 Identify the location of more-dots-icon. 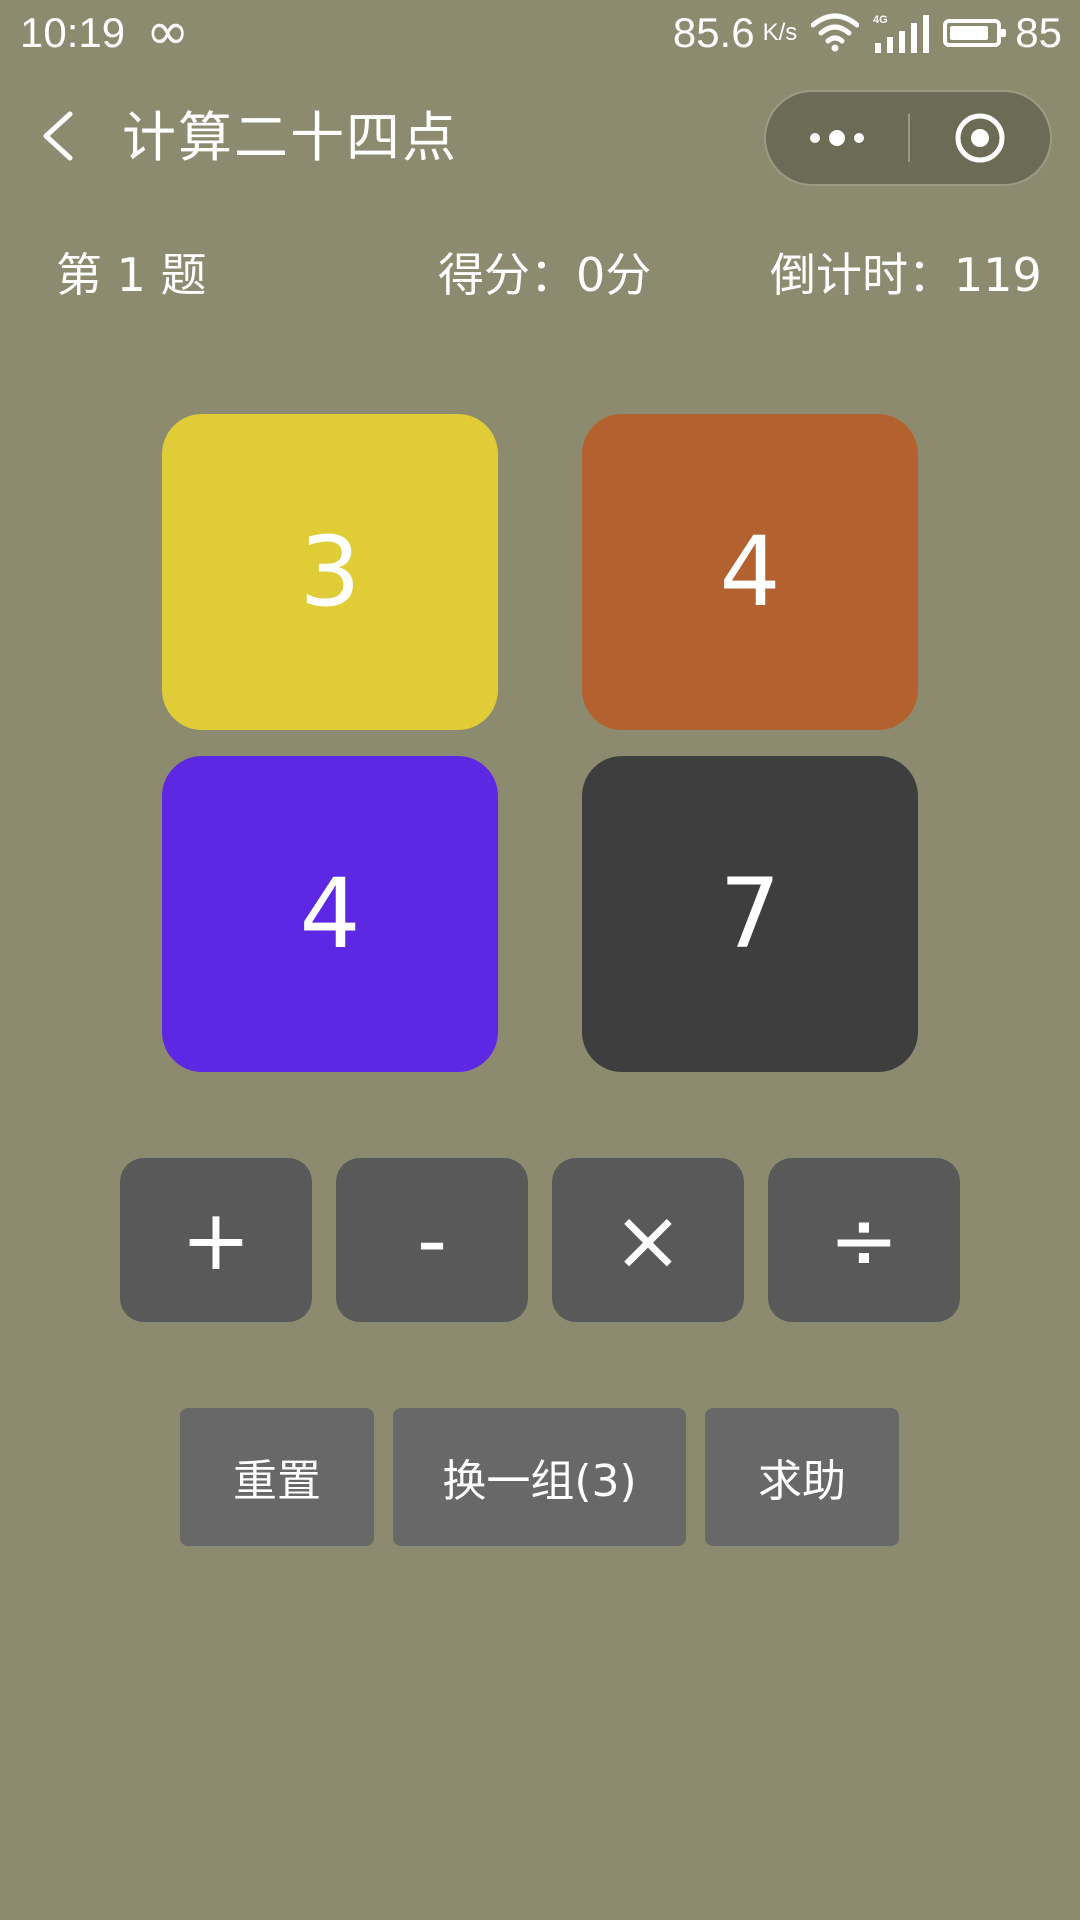
(837, 138).